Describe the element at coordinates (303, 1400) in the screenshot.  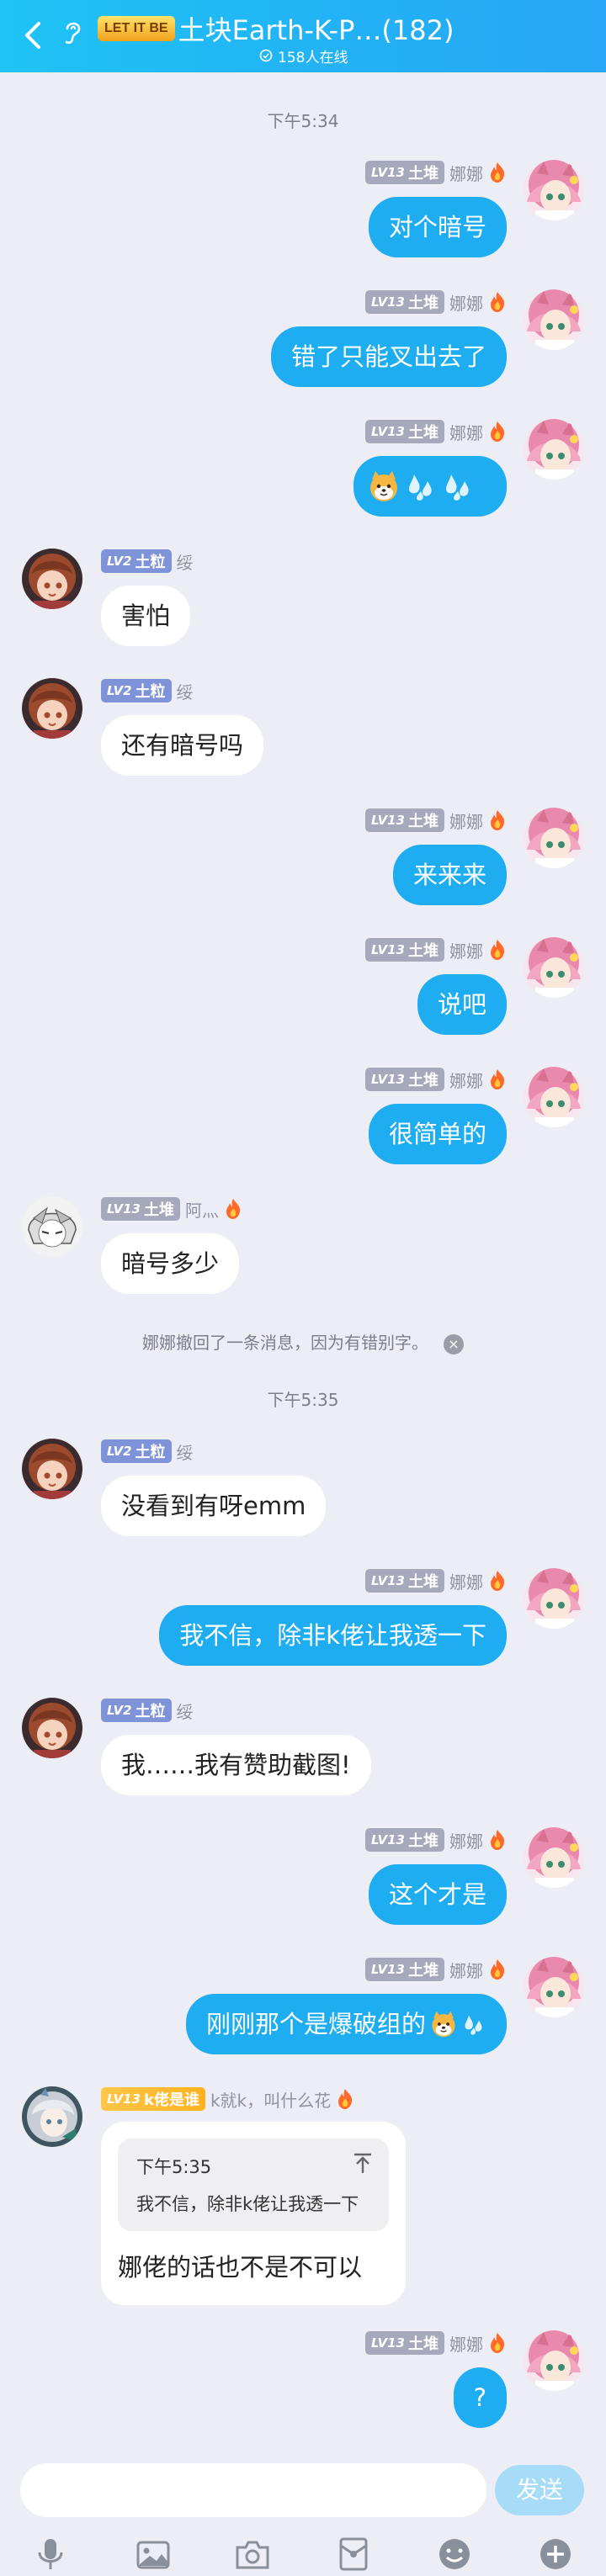
I see `time-divider: 下午5:35` at that location.